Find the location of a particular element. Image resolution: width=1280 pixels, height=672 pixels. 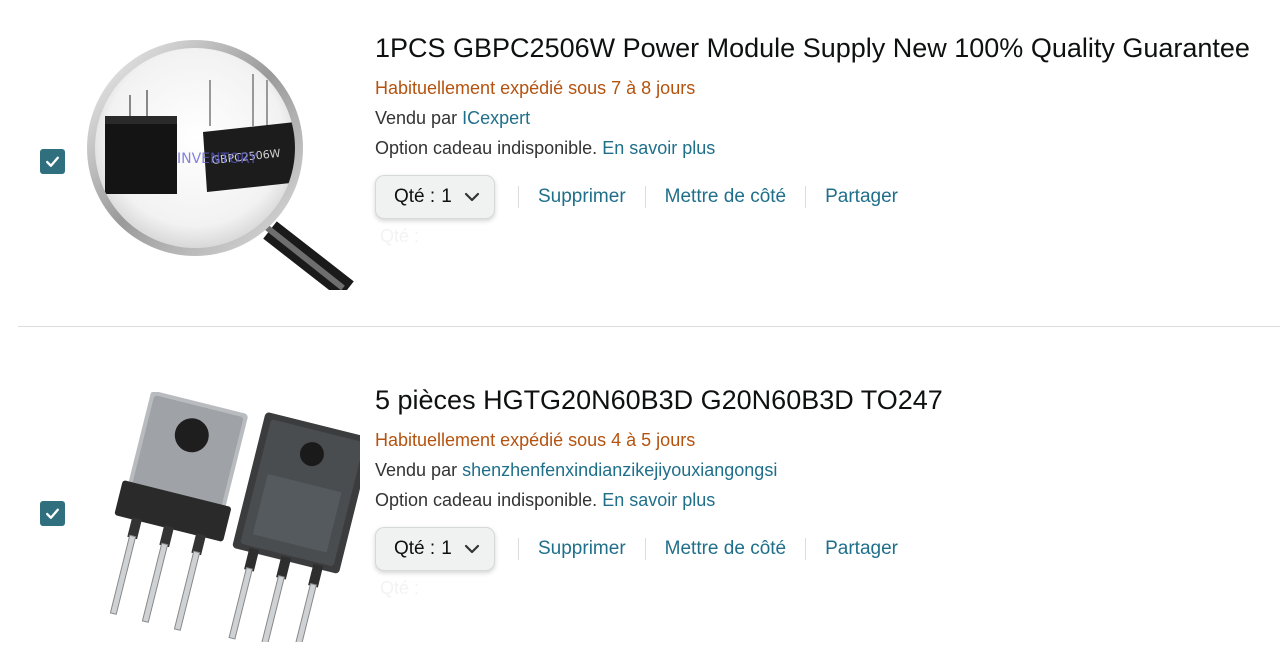

shipping-estimate: Habituellement expédié sous 7 à 8 jours is located at coordinates (535, 88).